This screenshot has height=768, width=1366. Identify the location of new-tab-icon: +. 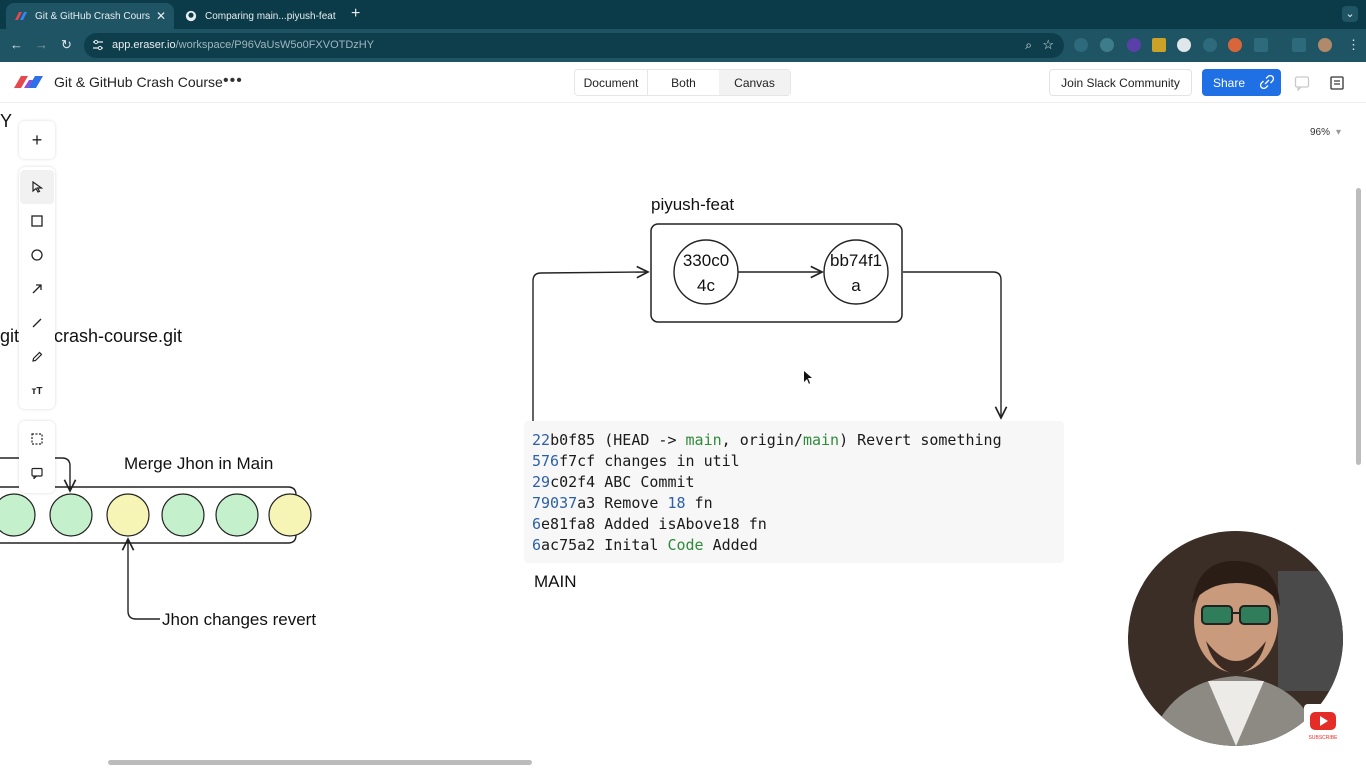
(355, 14).